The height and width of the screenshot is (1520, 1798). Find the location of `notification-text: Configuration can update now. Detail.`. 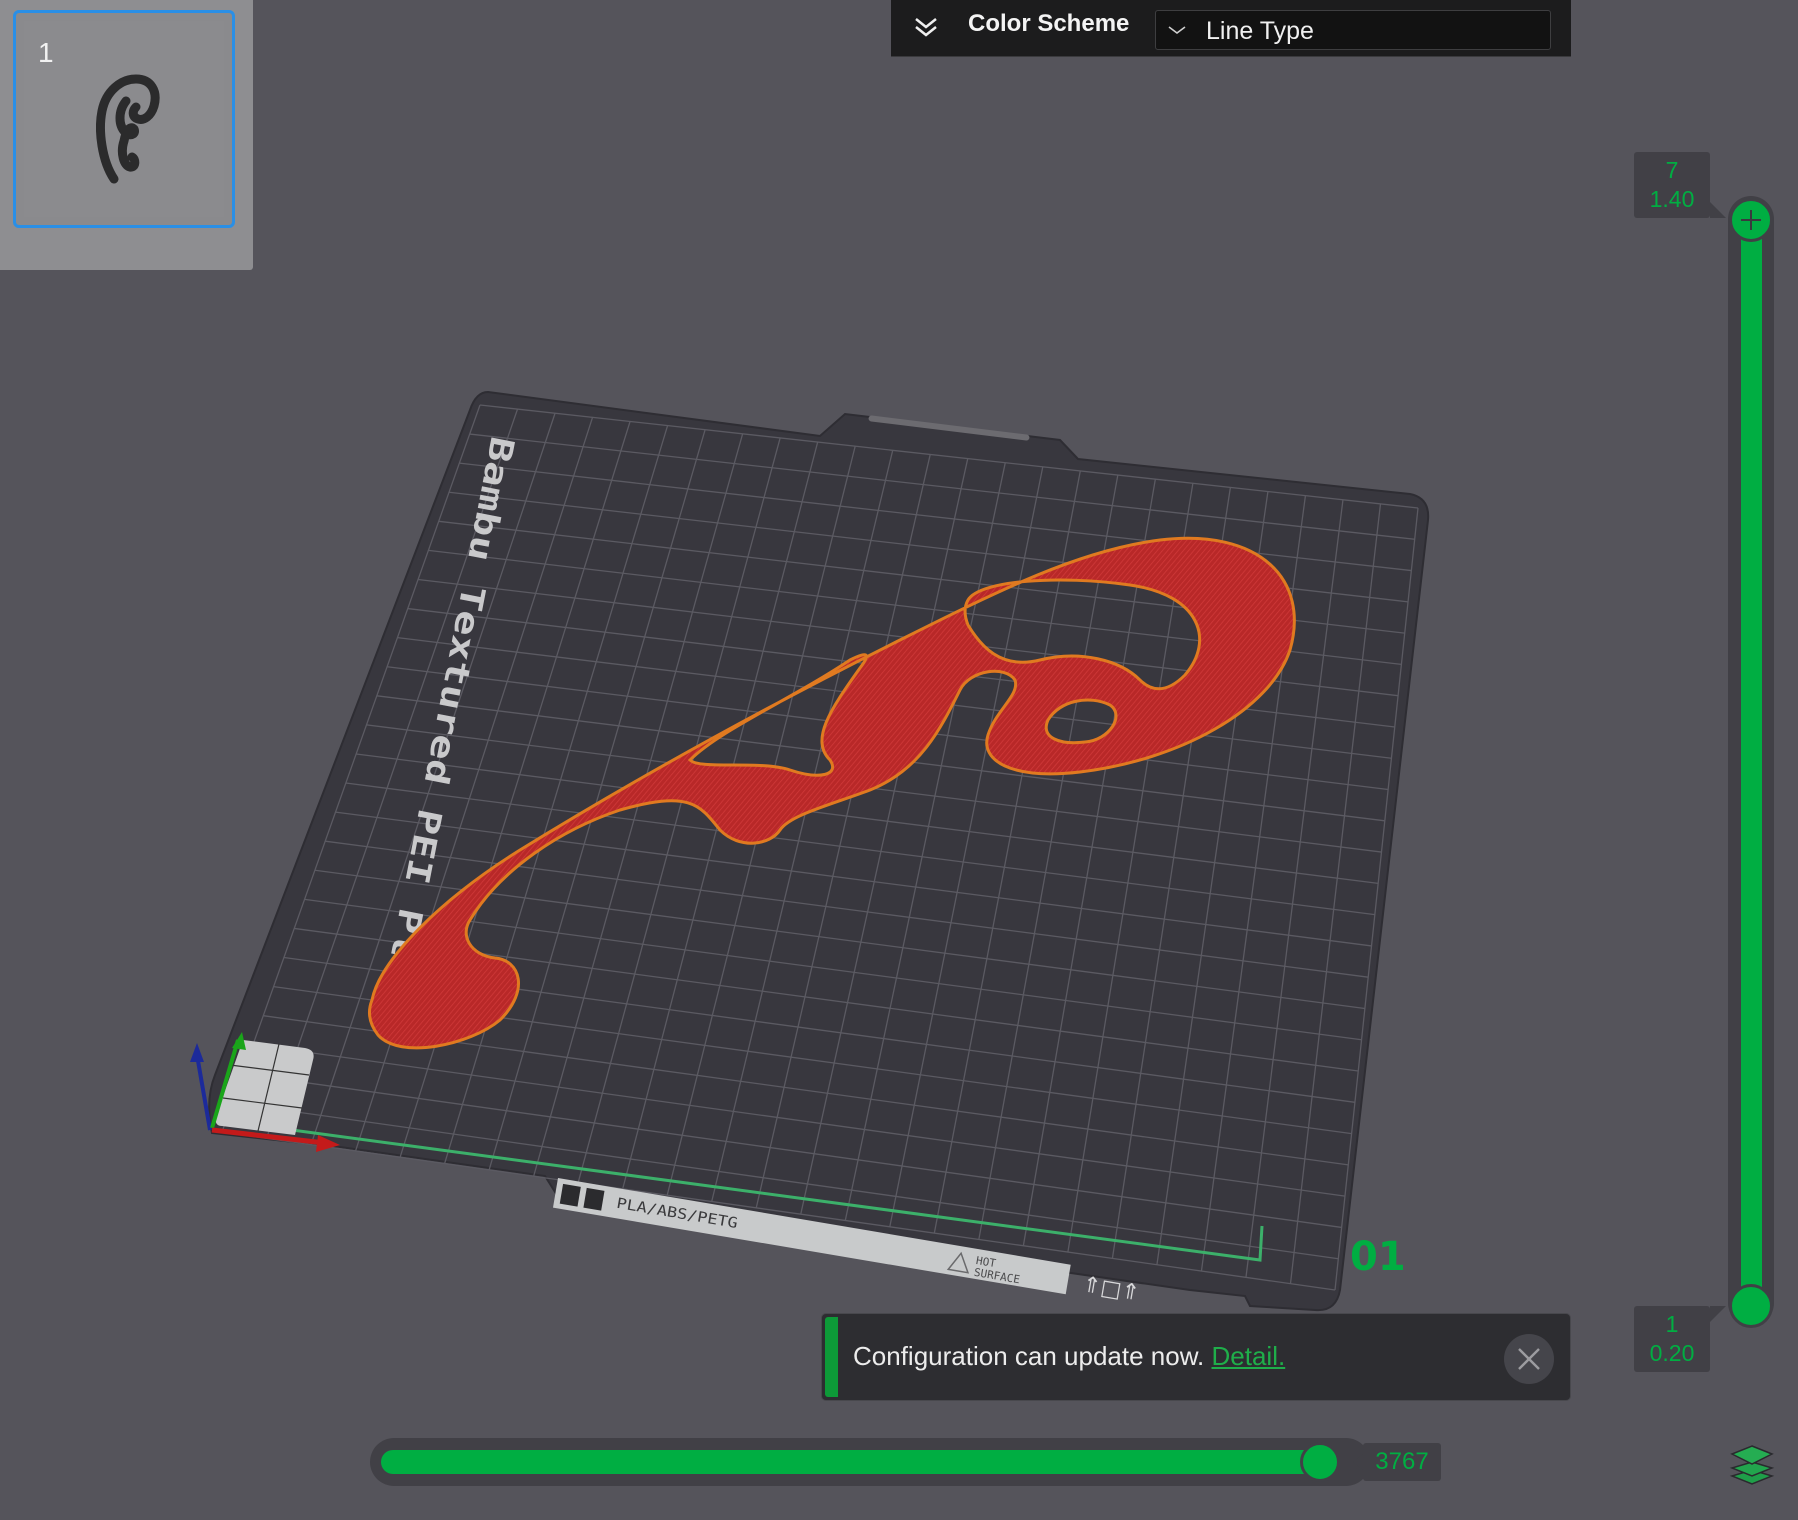

notification-text: Configuration can update now. Detail. is located at coordinates (1069, 1356).